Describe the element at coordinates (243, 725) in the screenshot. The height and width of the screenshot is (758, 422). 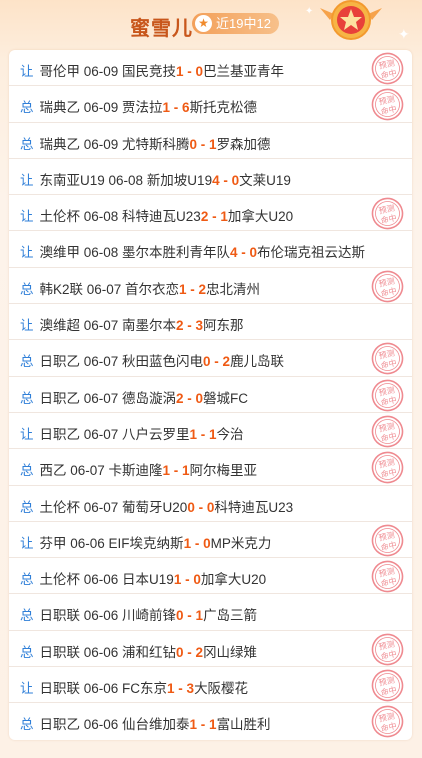
I see `away-team: 富山胜利` at that location.